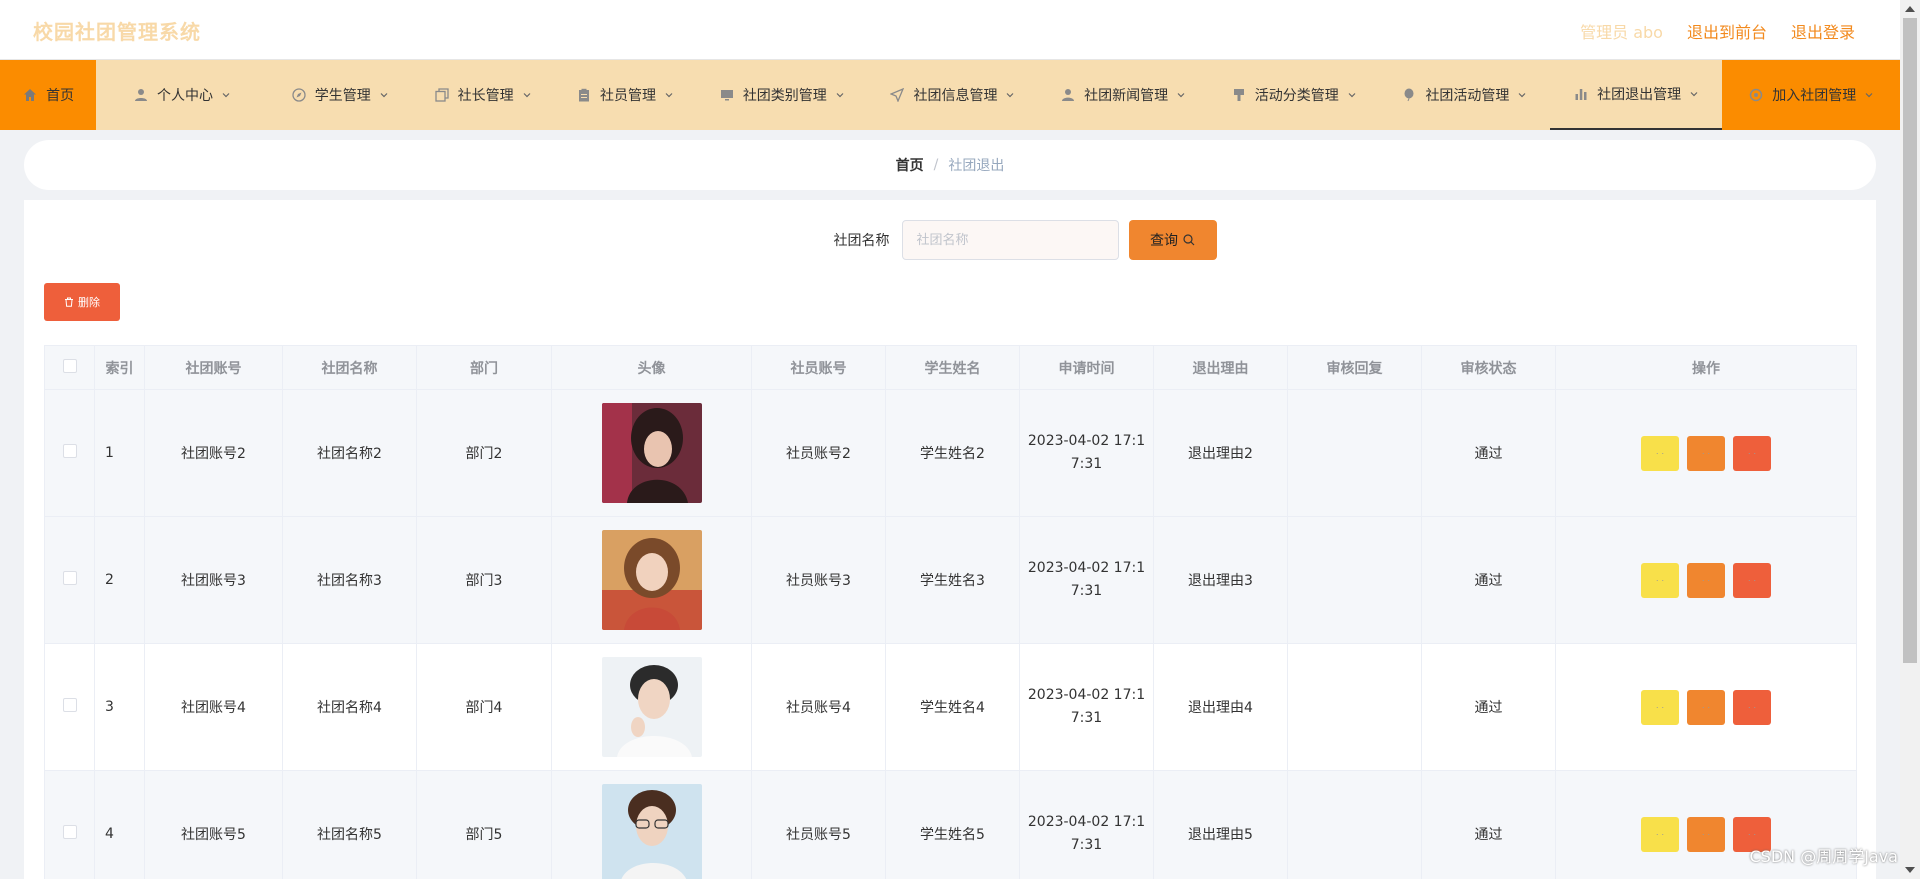 The width and height of the screenshot is (1920, 879). I want to click on nav-label: 学生管理, so click(342, 96).